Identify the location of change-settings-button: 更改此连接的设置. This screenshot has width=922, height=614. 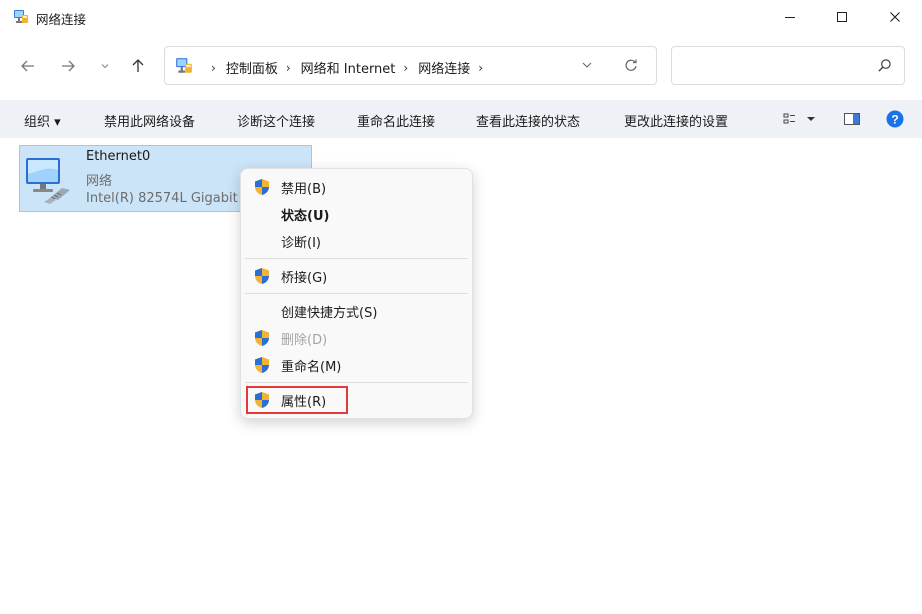
(676, 120).